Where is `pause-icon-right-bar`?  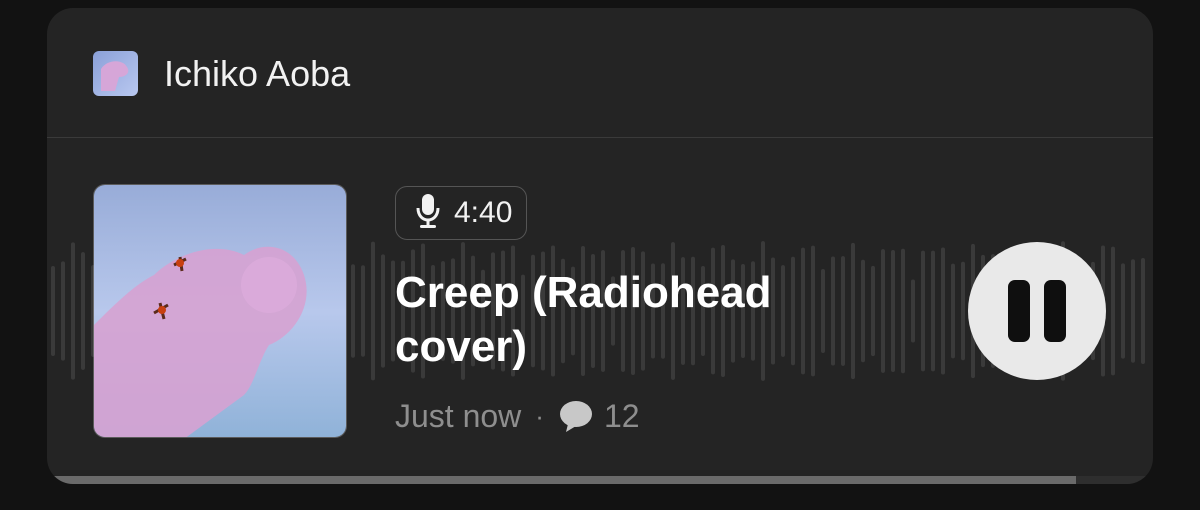
pause-icon-right-bar is located at coordinates (1055, 311).